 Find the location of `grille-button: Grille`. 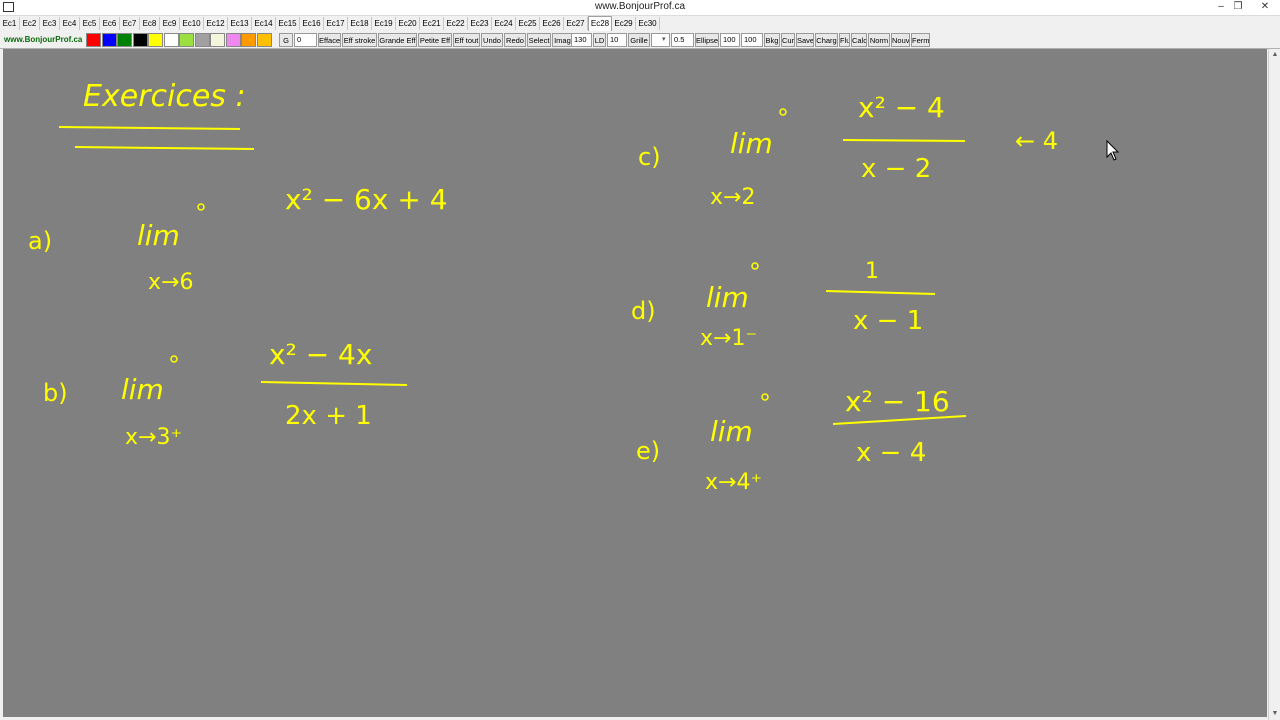

grille-button: Grille is located at coordinates (639, 40).